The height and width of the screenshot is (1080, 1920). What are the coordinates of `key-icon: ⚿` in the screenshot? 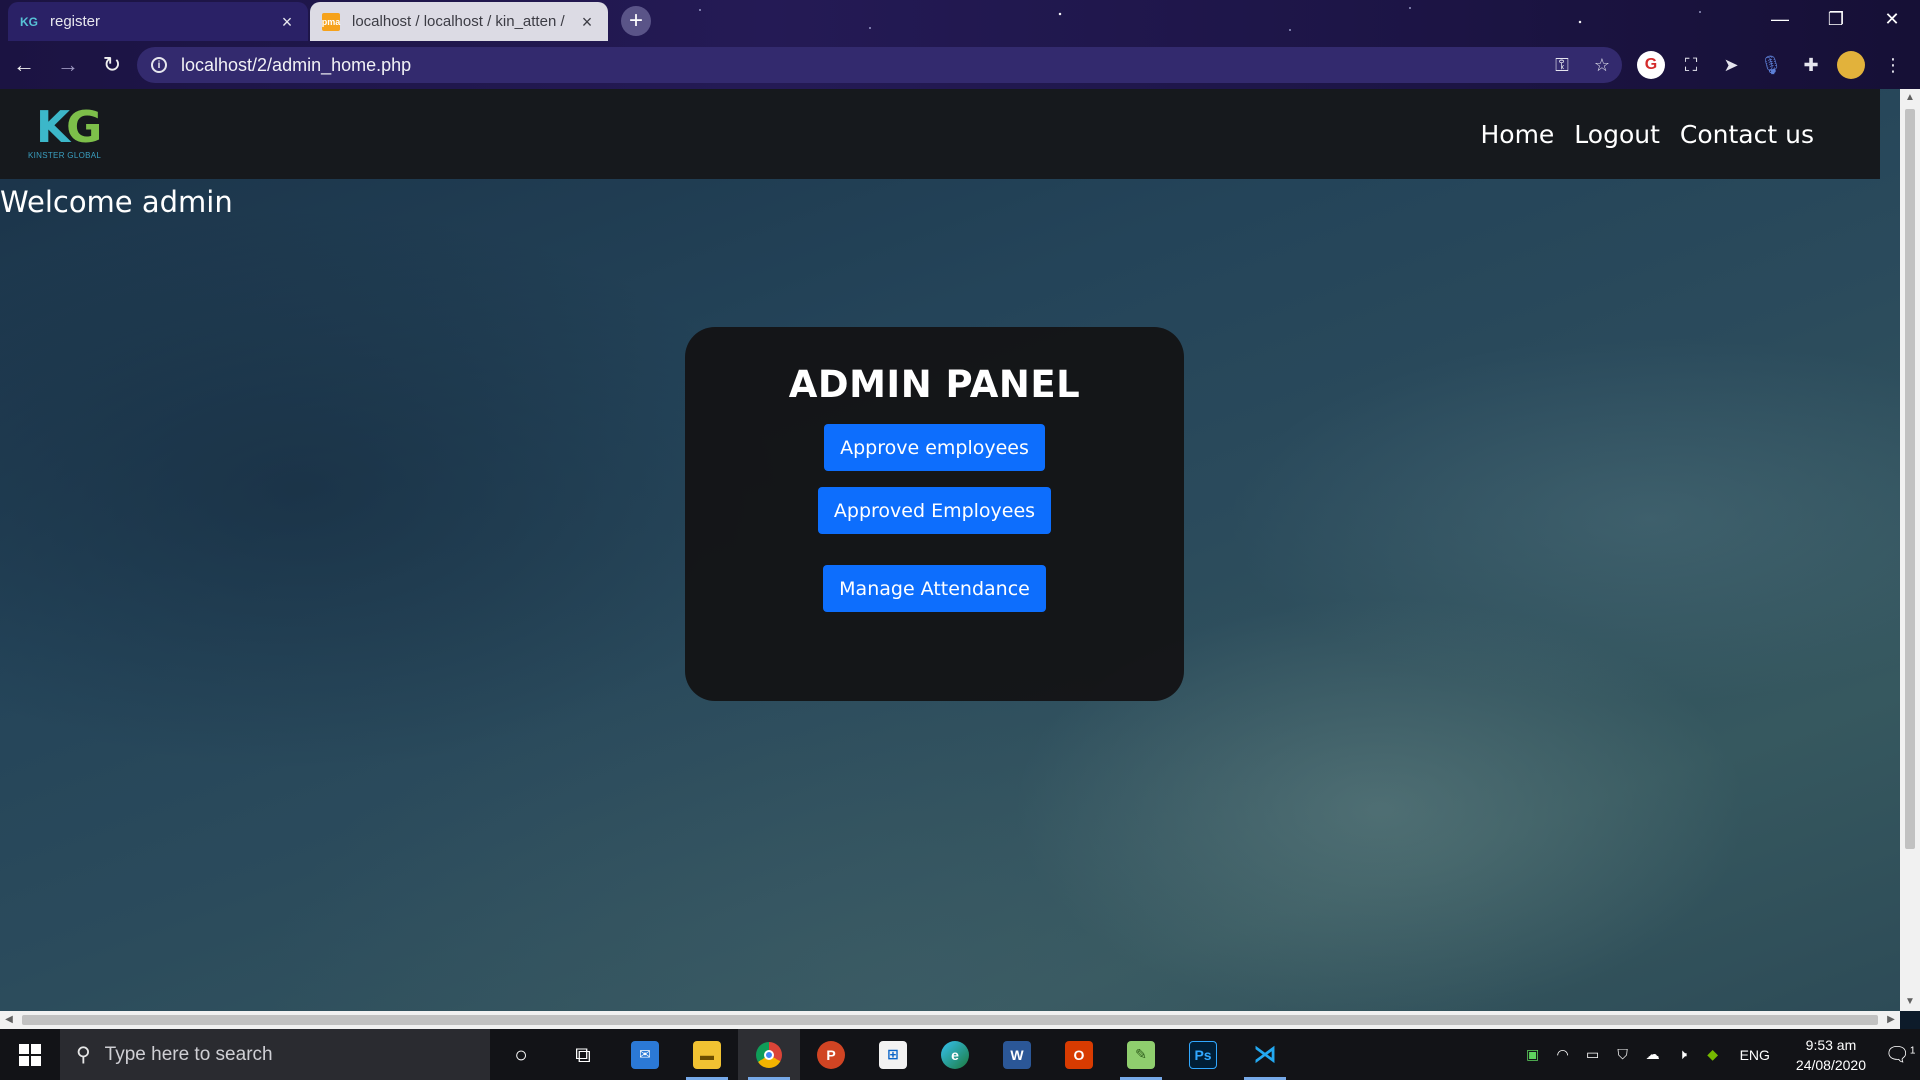 It's located at (1562, 65).